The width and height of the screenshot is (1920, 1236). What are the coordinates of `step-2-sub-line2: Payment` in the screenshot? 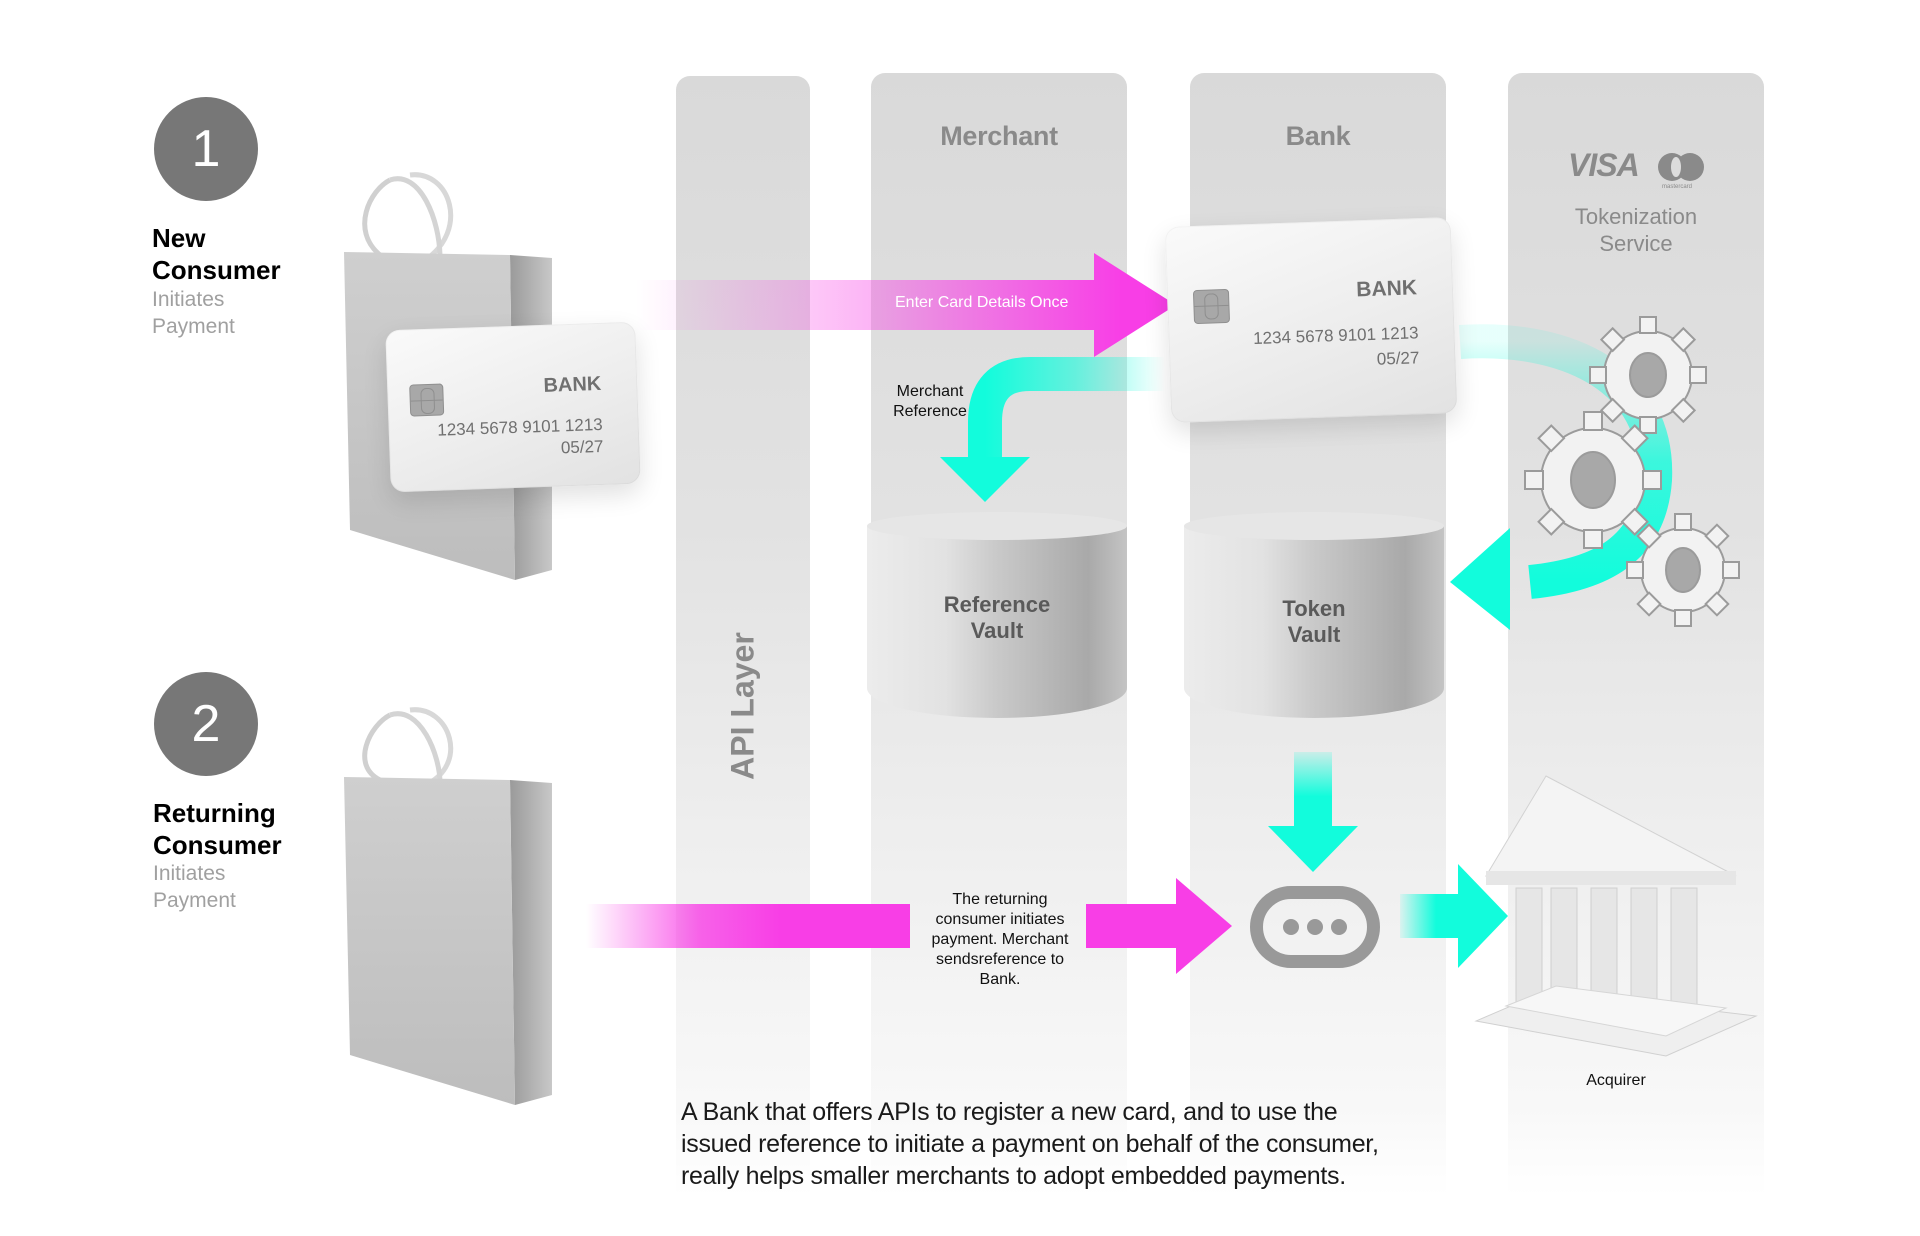 It's located at (194, 900).